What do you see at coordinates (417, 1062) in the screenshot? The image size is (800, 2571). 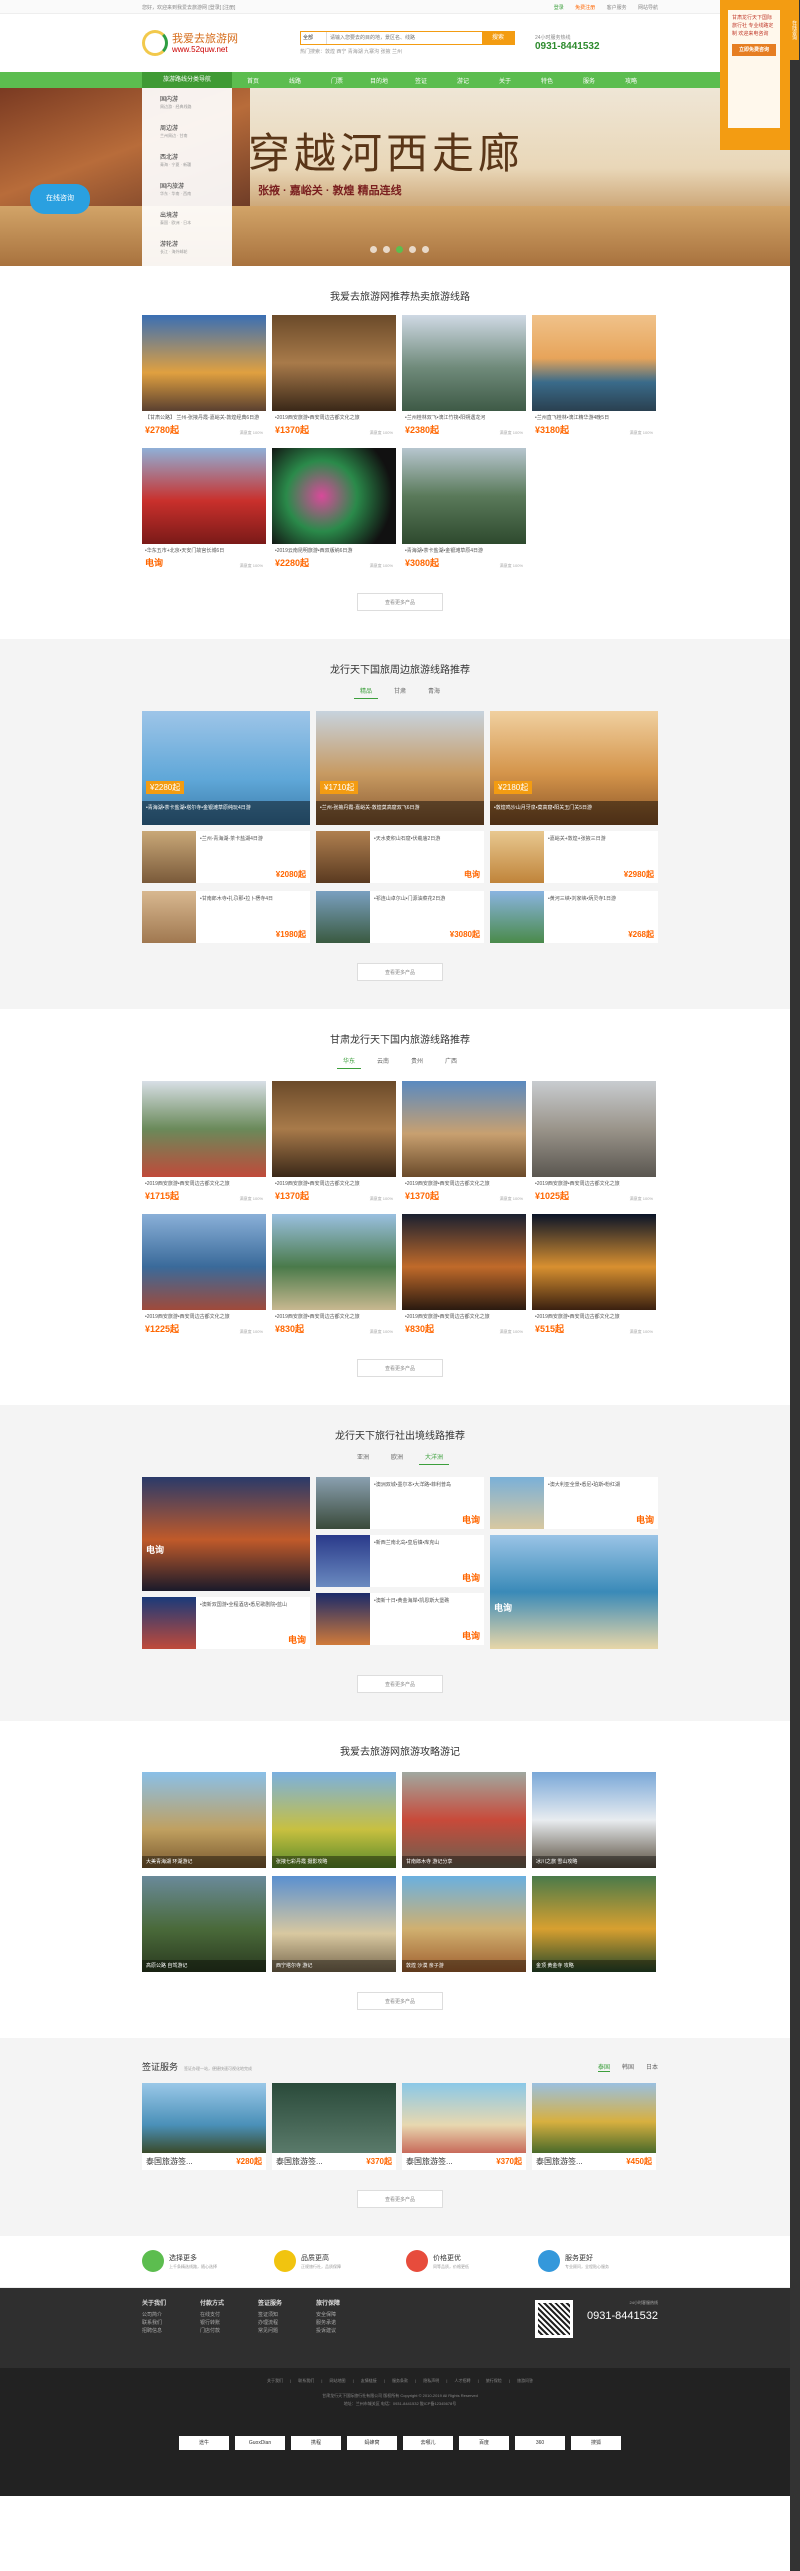 I see `tab-guizhou: 贵州` at bounding box center [417, 1062].